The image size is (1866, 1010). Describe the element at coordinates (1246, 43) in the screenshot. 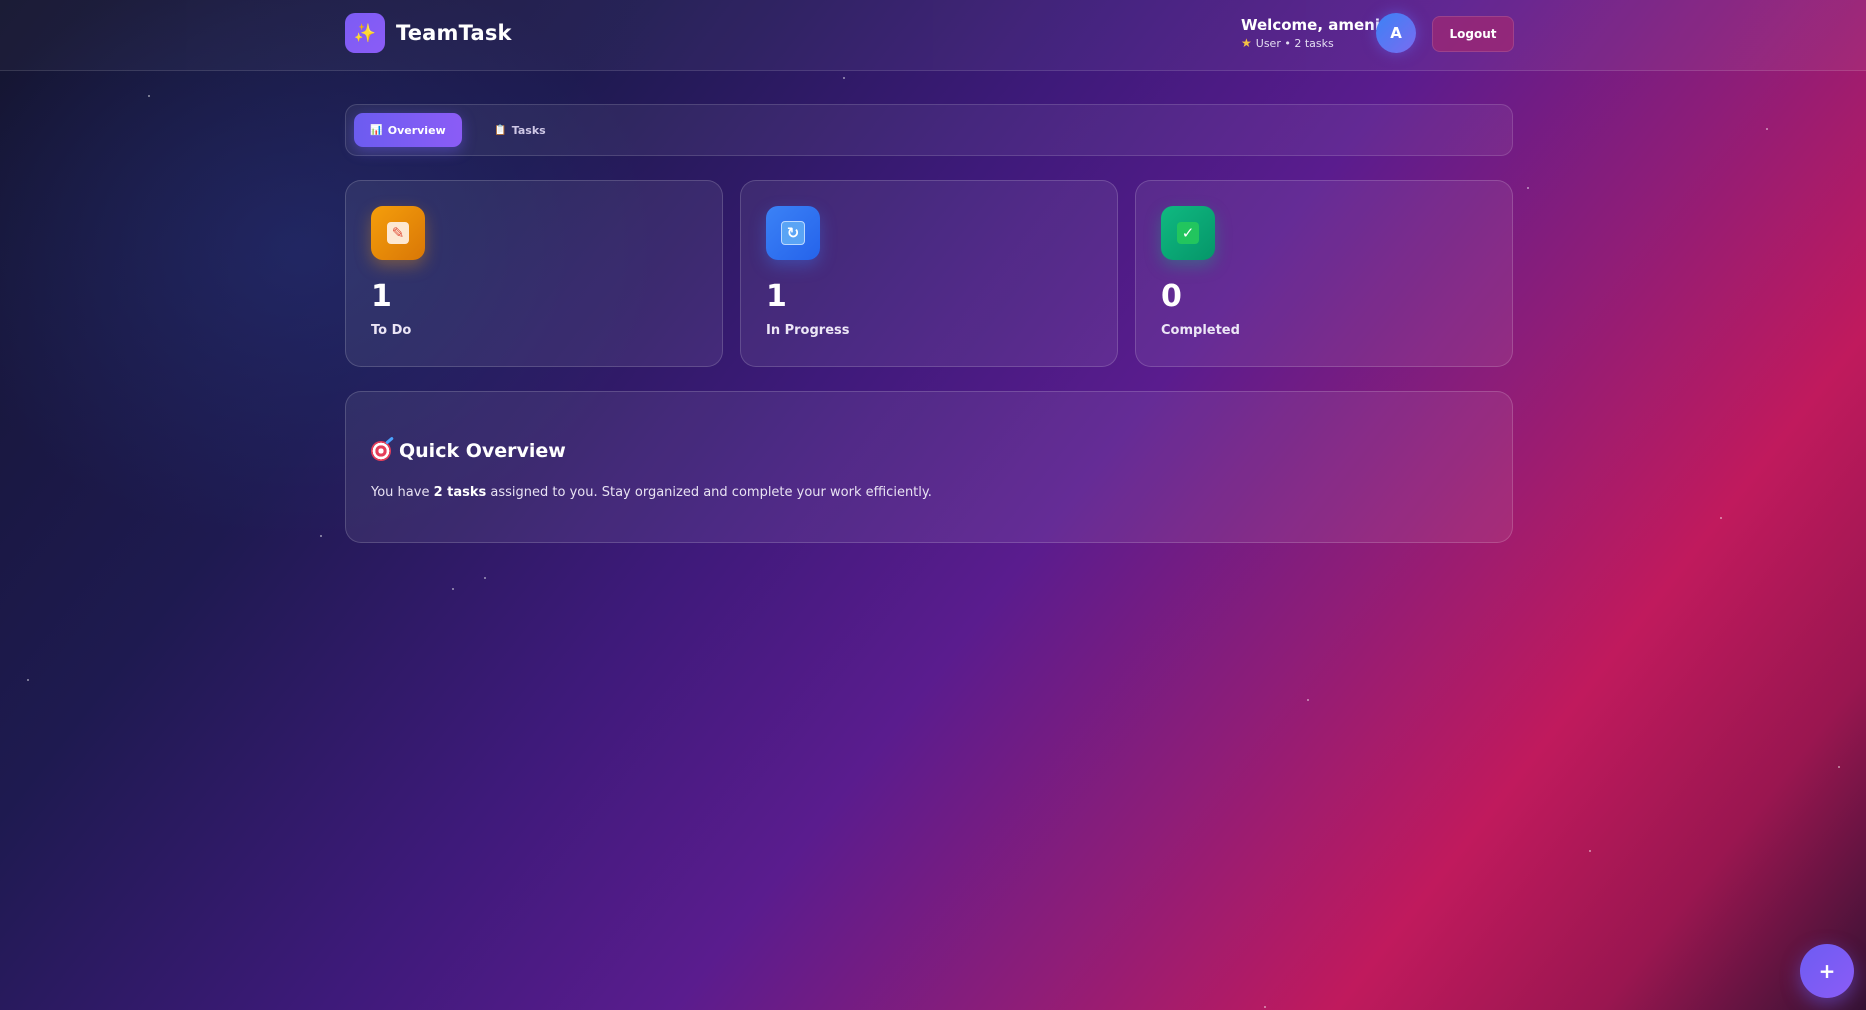

I see `star-icon: ★` at that location.